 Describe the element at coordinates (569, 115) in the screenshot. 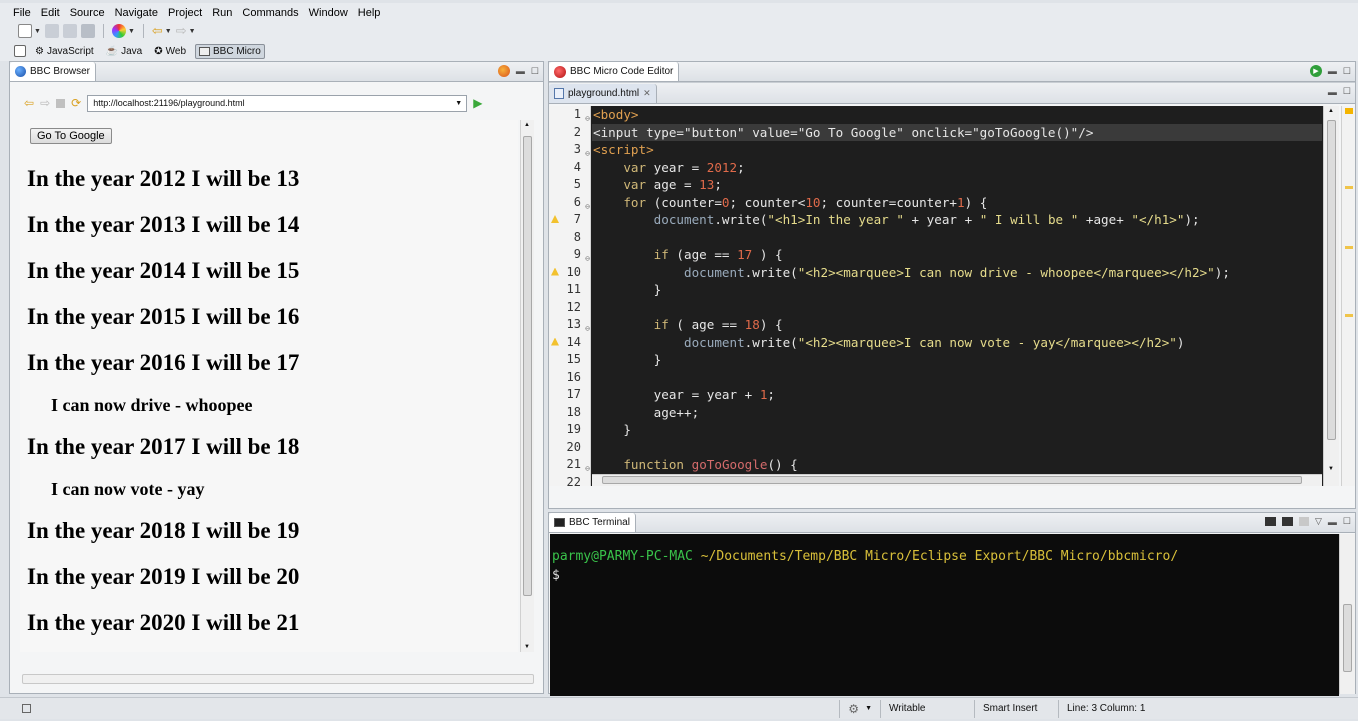

I see `line-number: 1 ⊖` at that location.